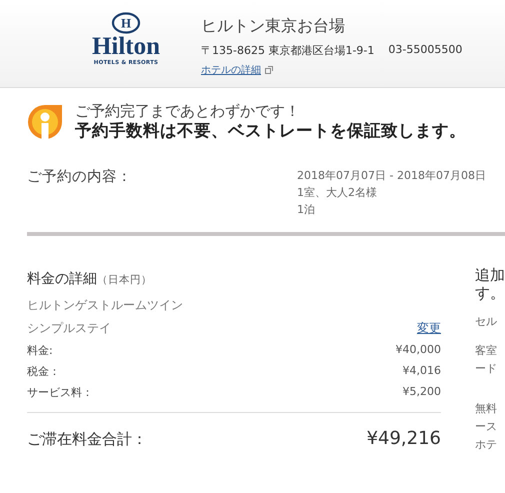 The width and height of the screenshot is (505, 493). I want to click on rate-plan: シンプルステイ, so click(69, 328).